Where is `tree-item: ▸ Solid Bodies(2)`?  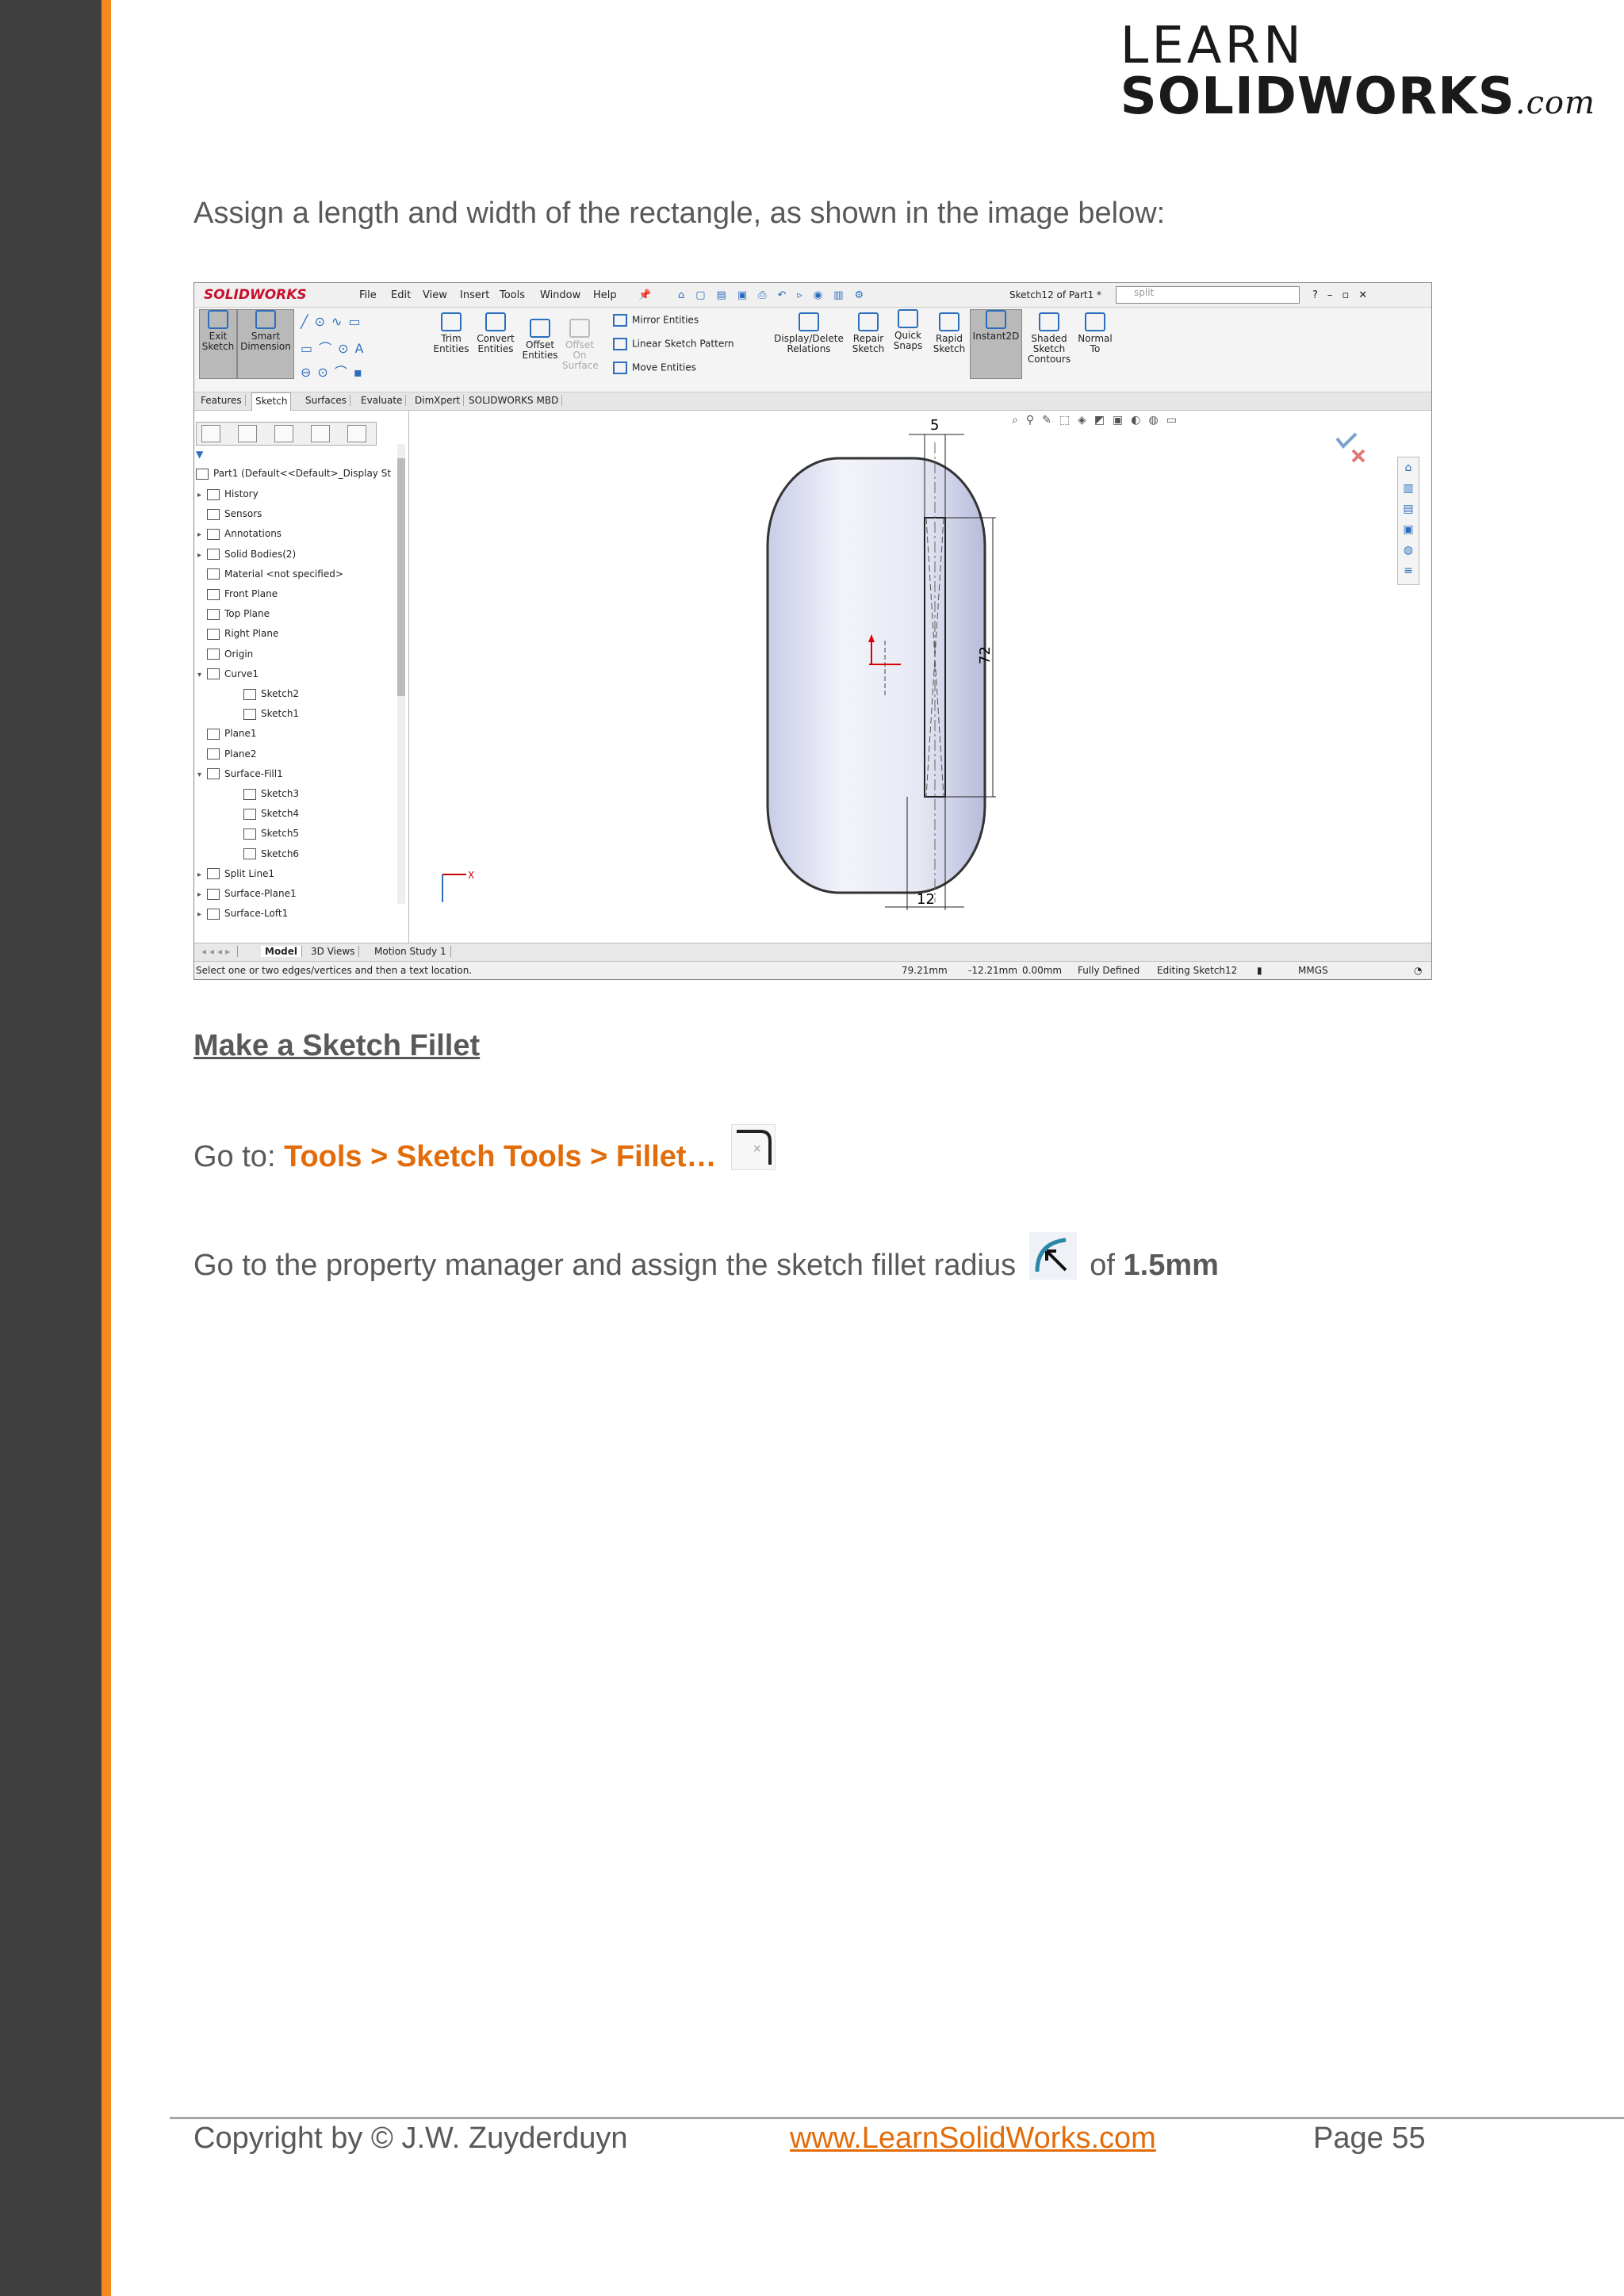
tree-item: ▸ Solid Bodies(2) is located at coordinates (246, 555).